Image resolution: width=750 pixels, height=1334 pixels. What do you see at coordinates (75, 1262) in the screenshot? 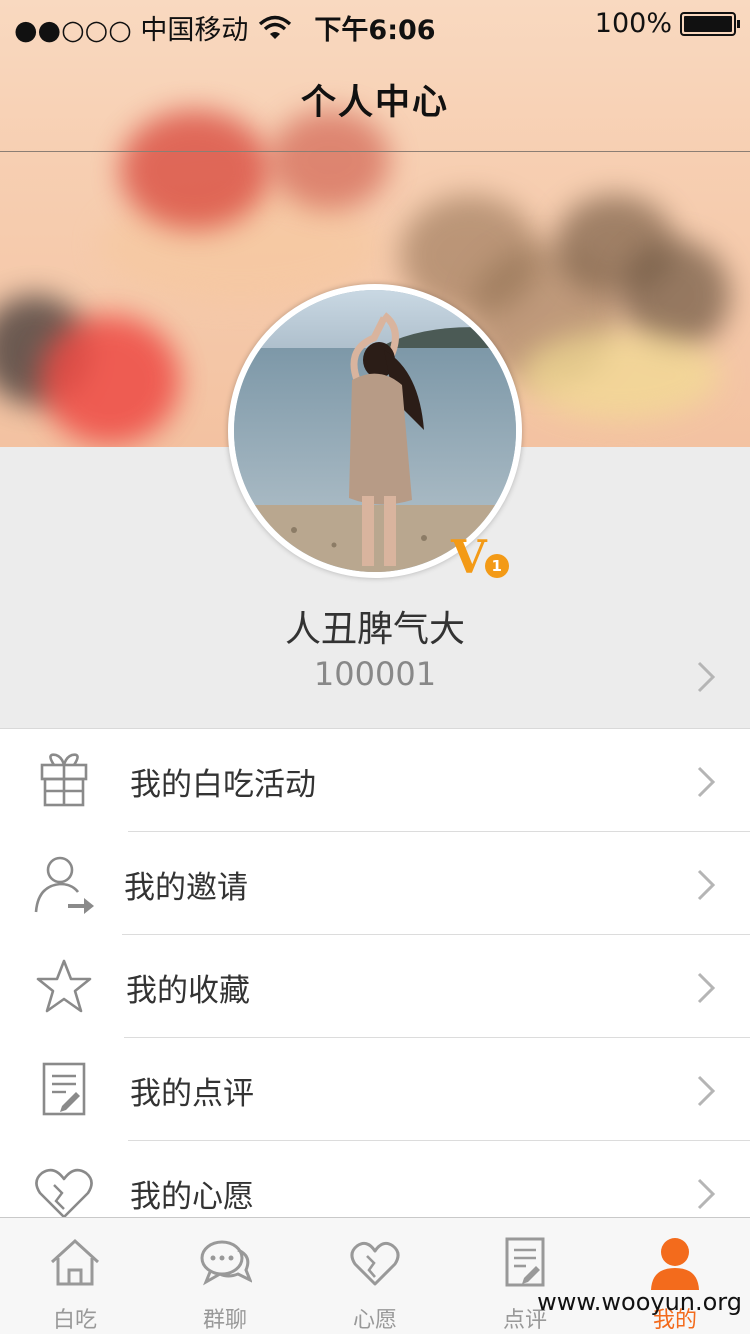
I see `home-icon` at bounding box center [75, 1262].